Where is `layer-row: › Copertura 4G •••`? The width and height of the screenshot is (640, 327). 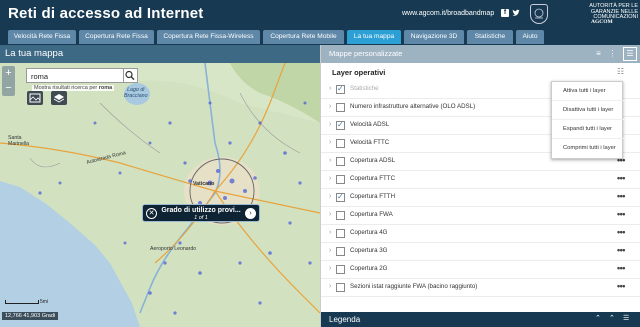
layer-row: › Copertura 4G ••• is located at coordinates (480, 234).